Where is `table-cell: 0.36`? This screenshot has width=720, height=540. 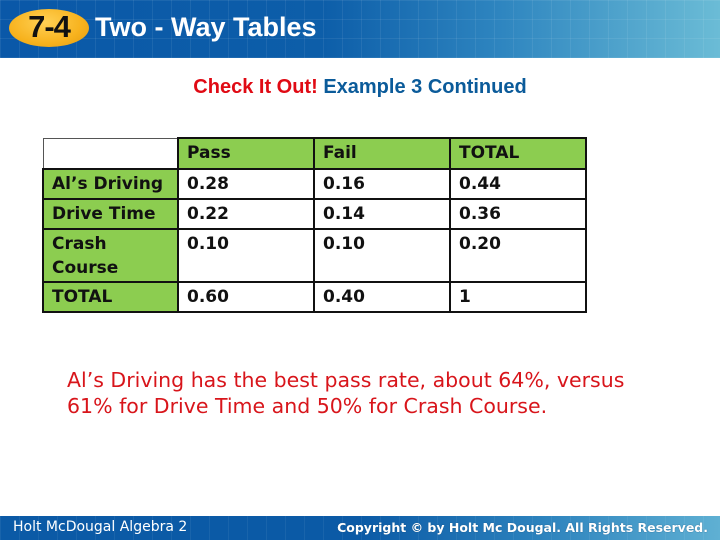
table-cell: 0.36 is located at coordinates (518, 214).